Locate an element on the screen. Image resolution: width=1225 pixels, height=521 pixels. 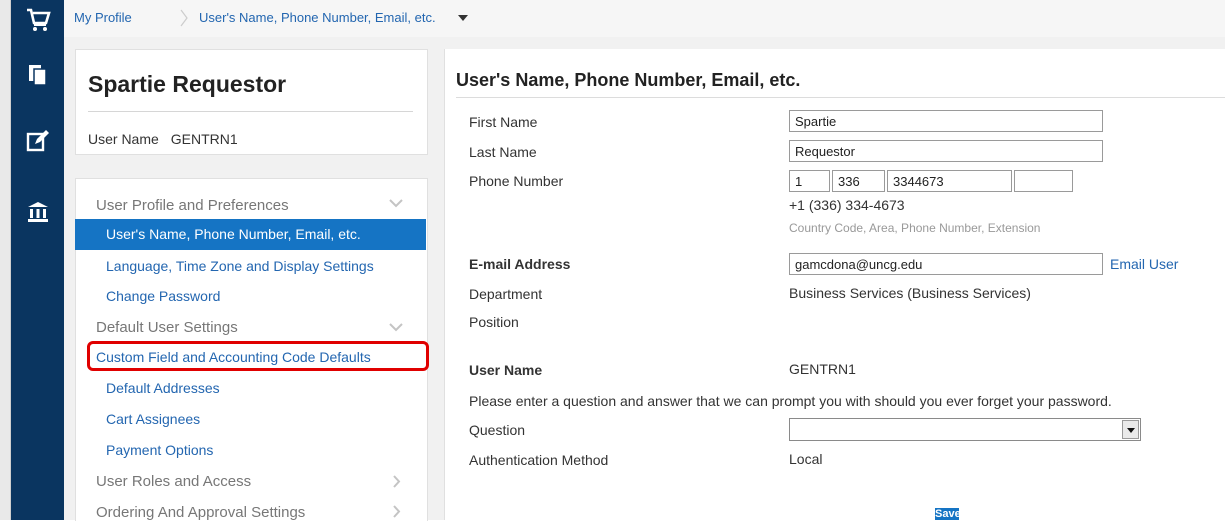
email-user-link: Email User is located at coordinates (1144, 264).